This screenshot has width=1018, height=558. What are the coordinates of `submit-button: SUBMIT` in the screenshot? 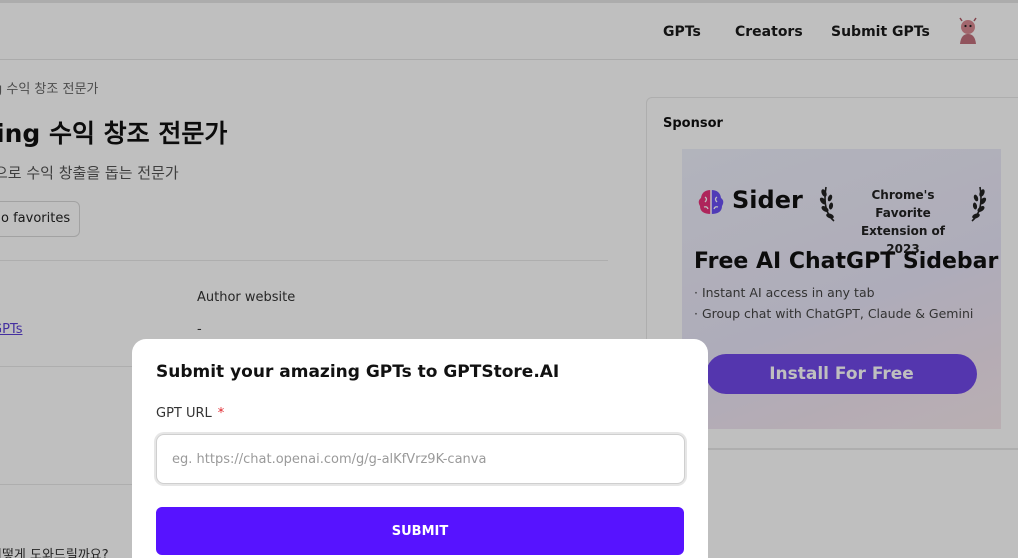 It's located at (420, 531).